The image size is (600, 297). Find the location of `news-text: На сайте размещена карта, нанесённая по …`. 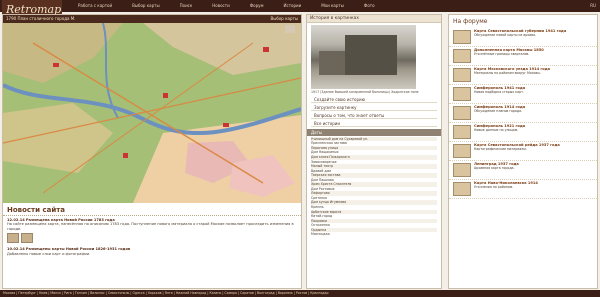

news-text: На сайте размещена карта, нанесённая по … is located at coordinates (150, 226).